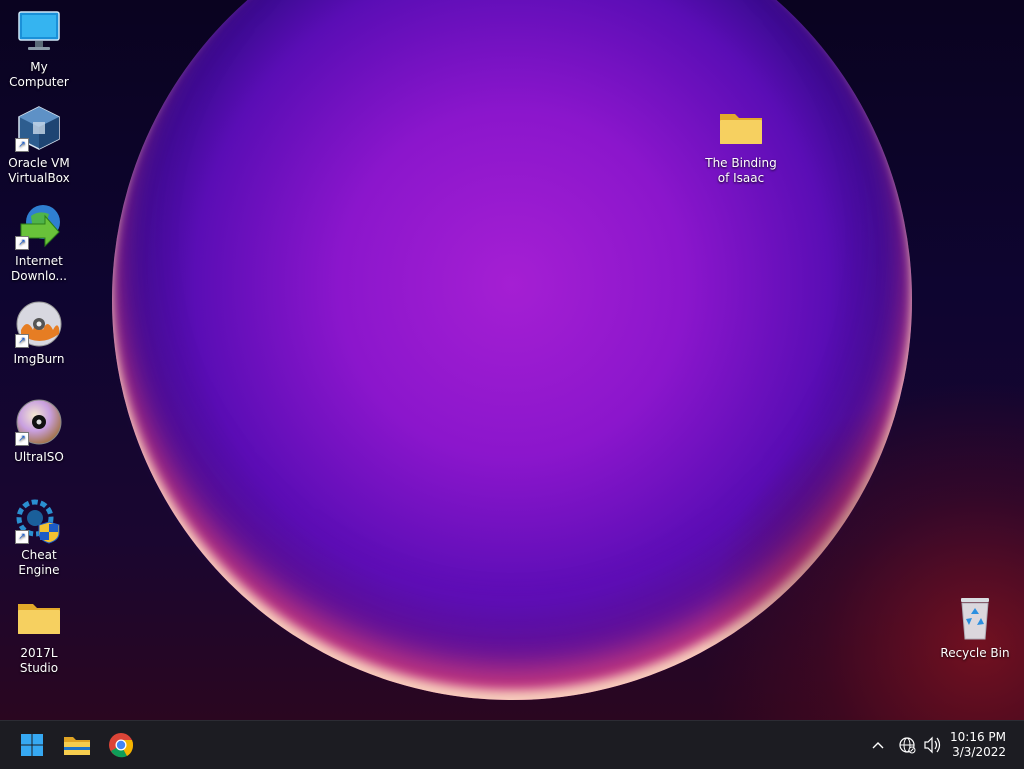 Image resolution: width=1024 pixels, height=772 pixels. I want to click on chrome-icon, so click(121, 745).